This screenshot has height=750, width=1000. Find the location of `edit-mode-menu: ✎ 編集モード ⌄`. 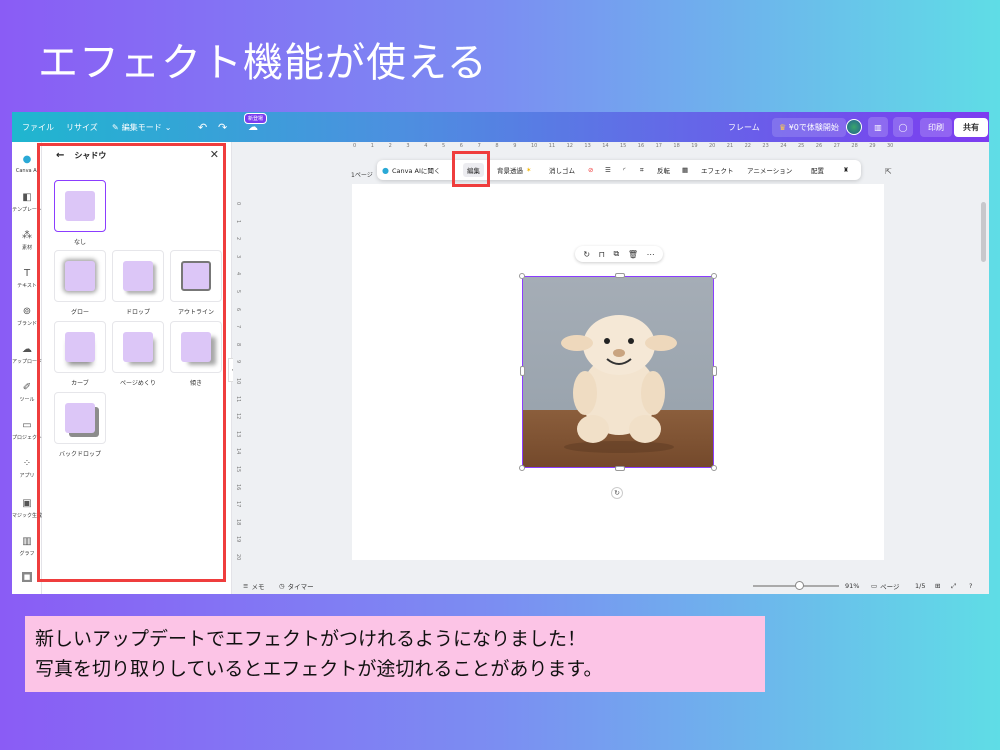

edit-mode-menu: ✎ 編集モード ⌄ is located at coordinates (141, 127).